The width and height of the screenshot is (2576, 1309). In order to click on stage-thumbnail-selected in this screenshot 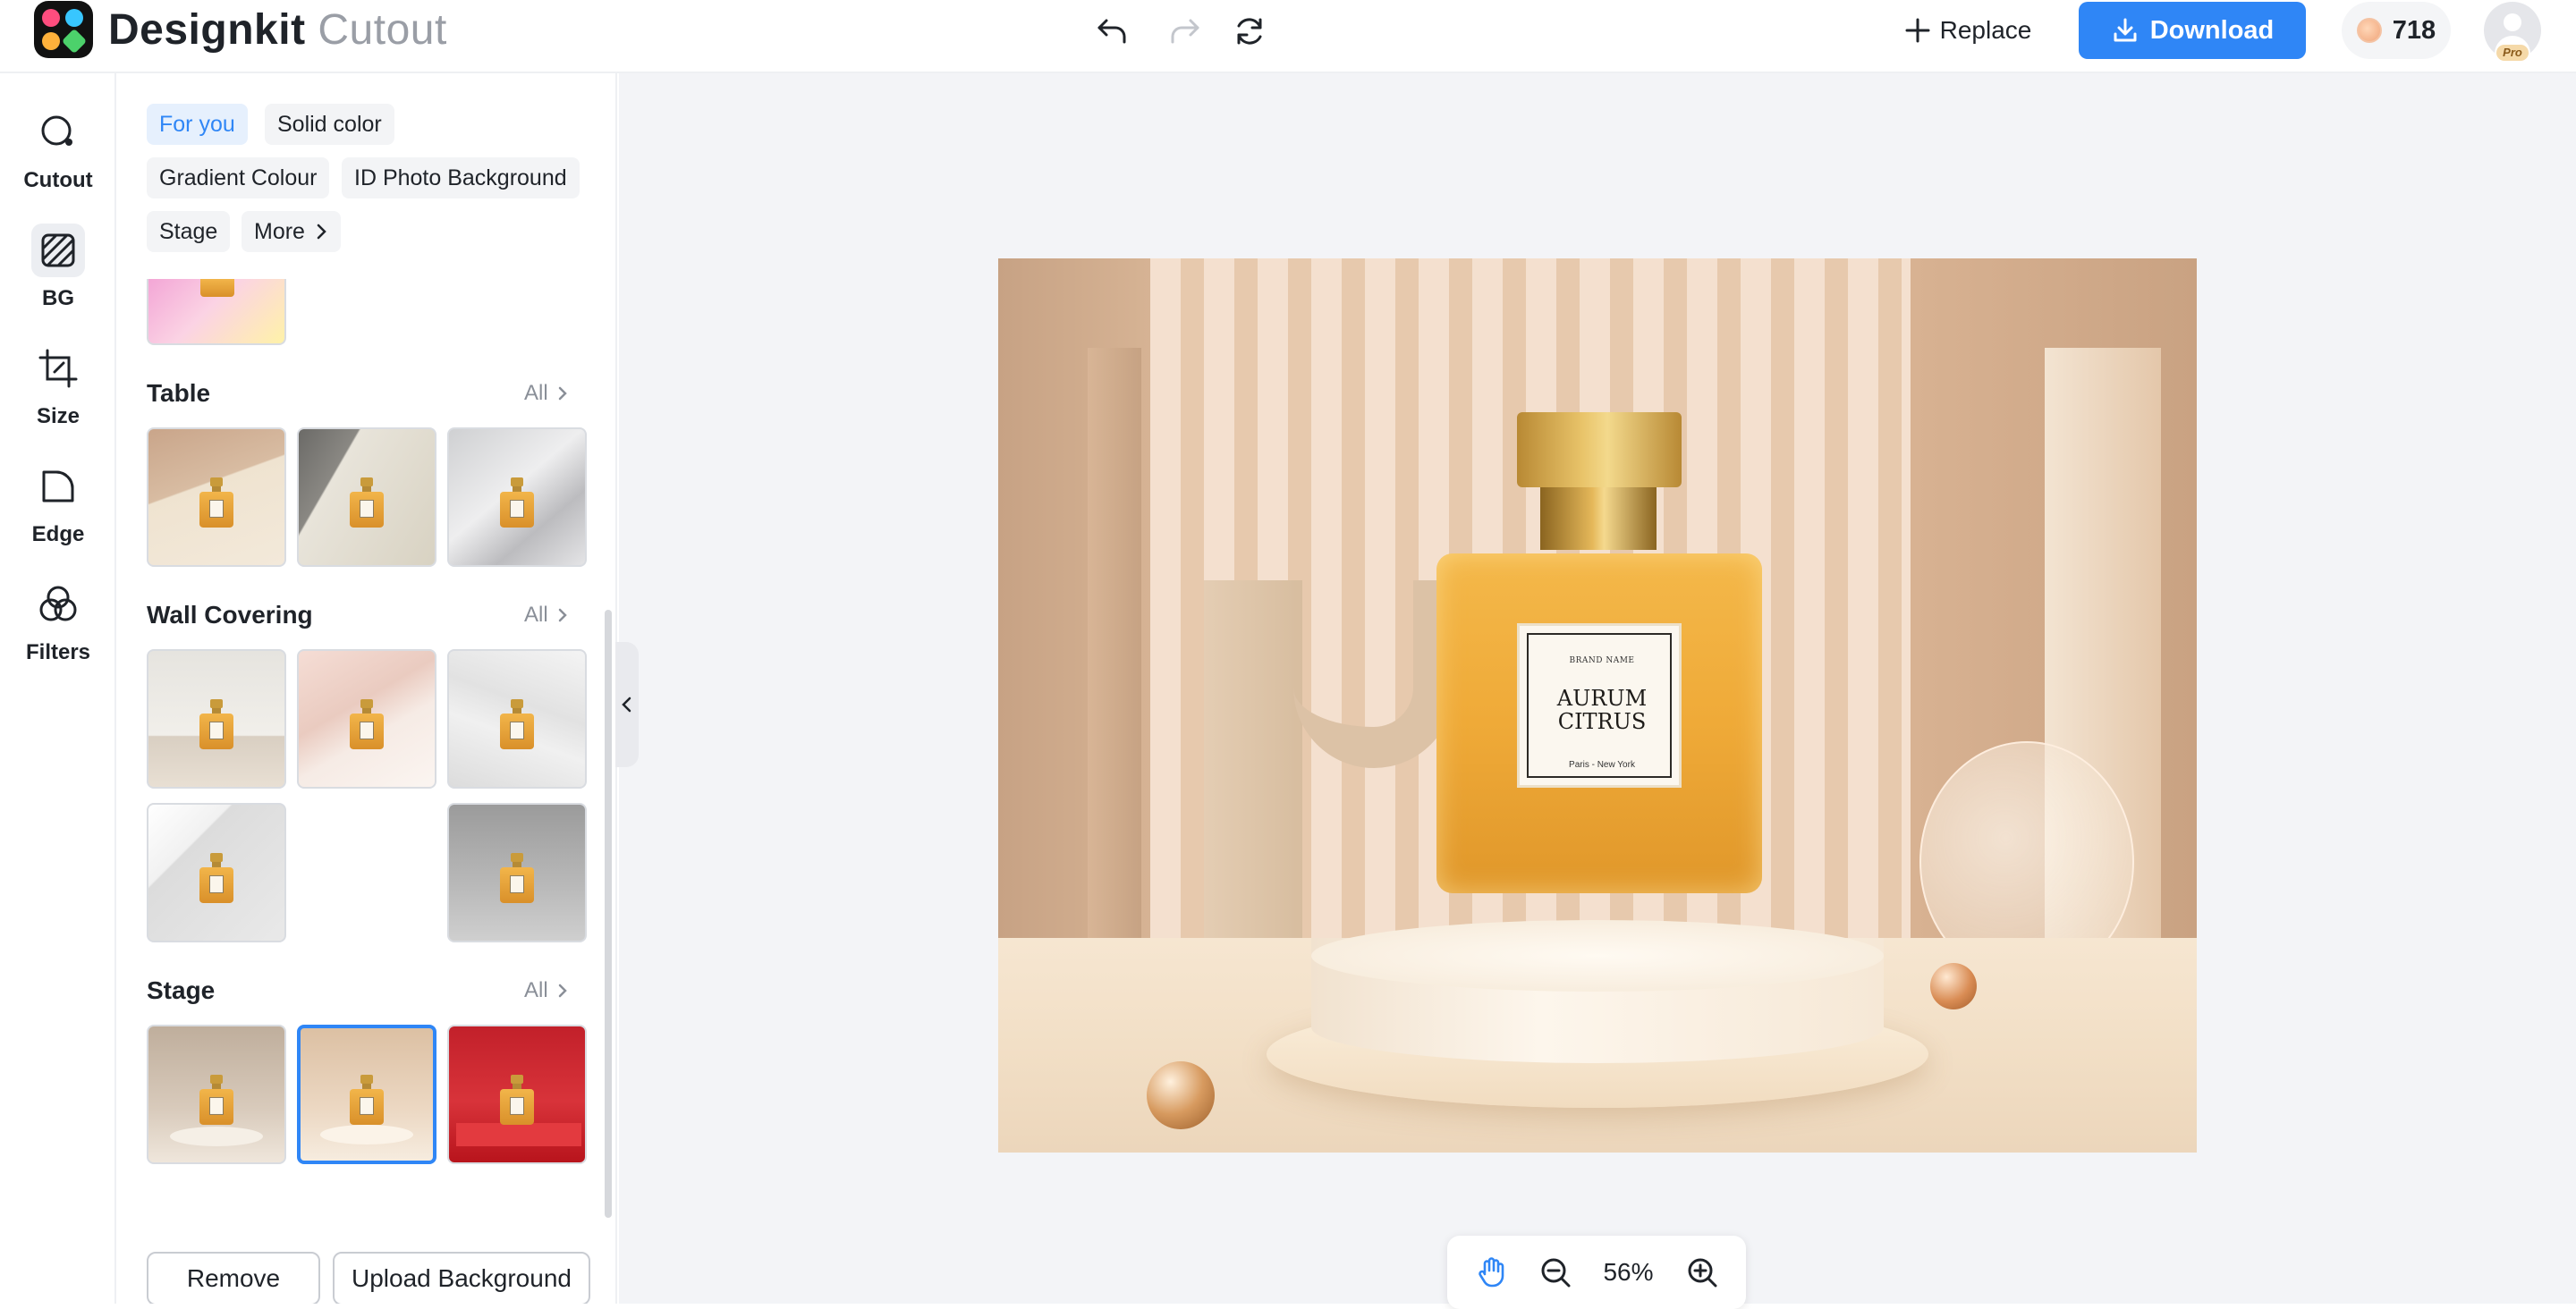, I will do `click(366, 1094)`.